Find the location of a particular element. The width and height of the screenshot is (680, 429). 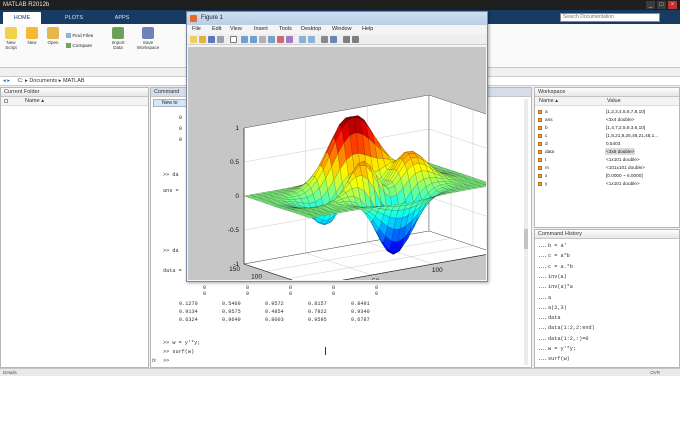

variable-value: <101x101 double> is located at coordinates (625, 167).